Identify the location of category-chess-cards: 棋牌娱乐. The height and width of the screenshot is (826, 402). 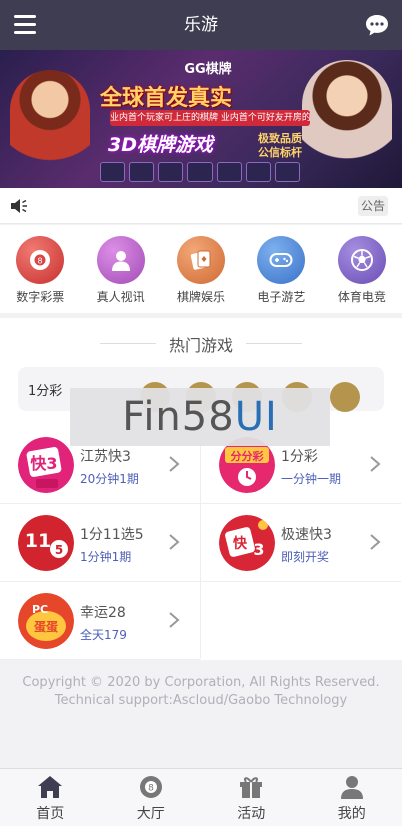
(201, 269).